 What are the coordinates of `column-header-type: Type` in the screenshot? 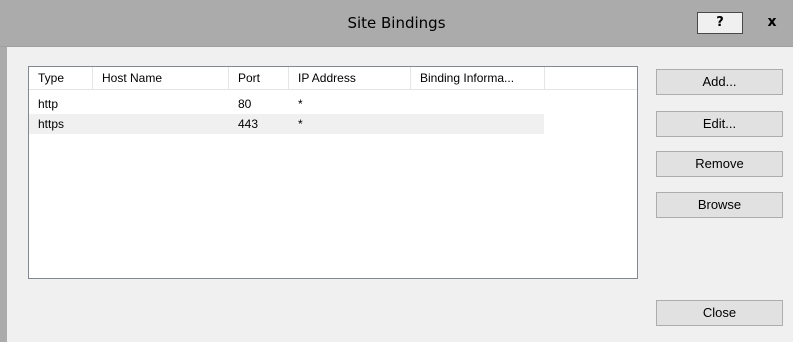 It's located at (61, 78).